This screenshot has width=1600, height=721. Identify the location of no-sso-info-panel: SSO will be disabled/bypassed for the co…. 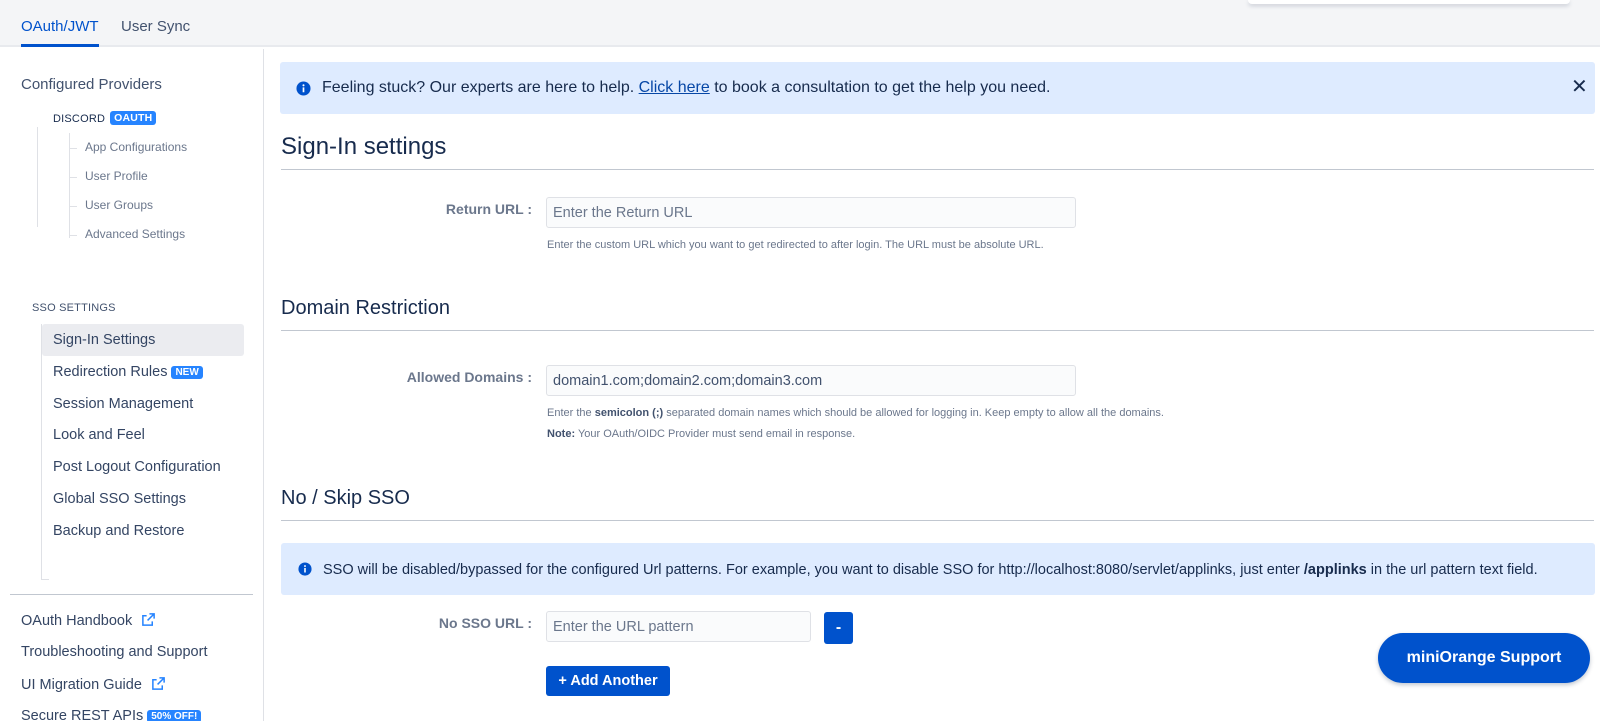
(938, 569).